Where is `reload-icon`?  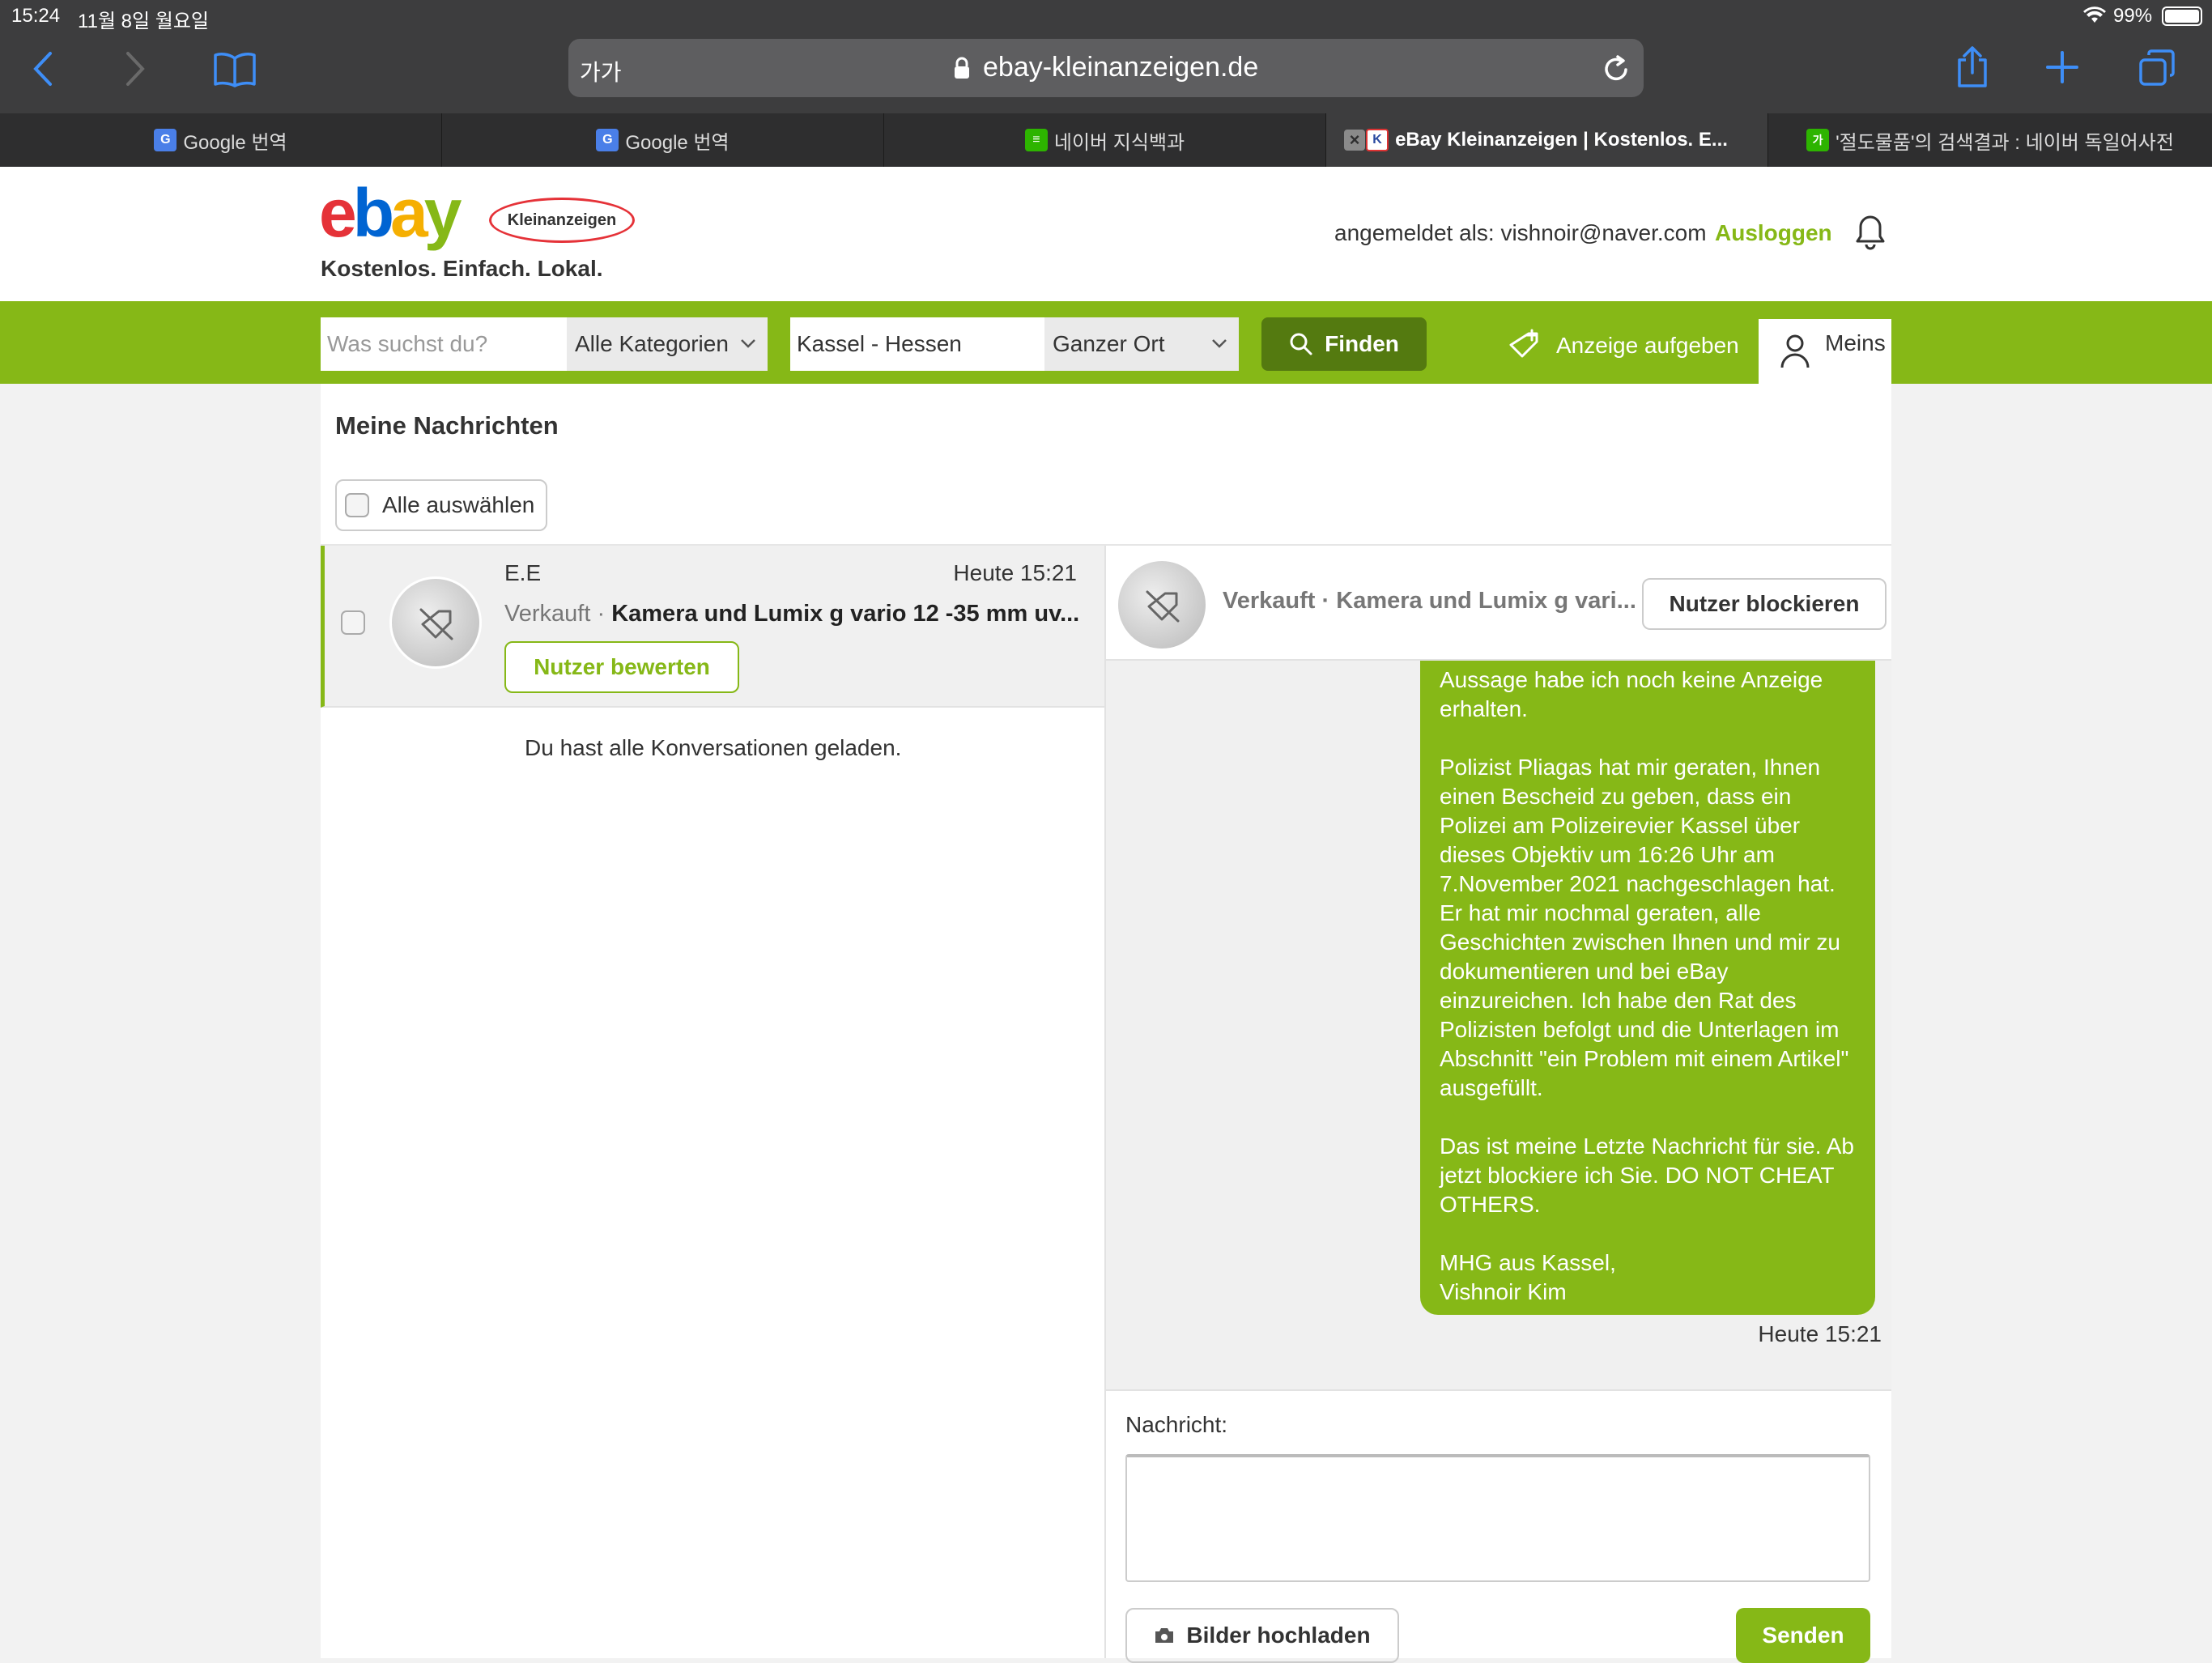 reload-icon is located at coordinates (1616, 68).